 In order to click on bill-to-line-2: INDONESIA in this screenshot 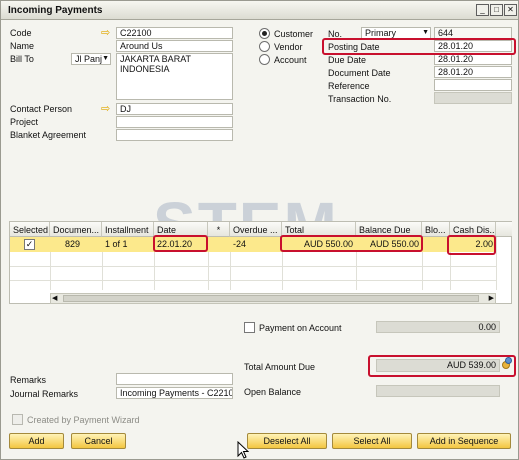, I will do `click(145, 69)`.